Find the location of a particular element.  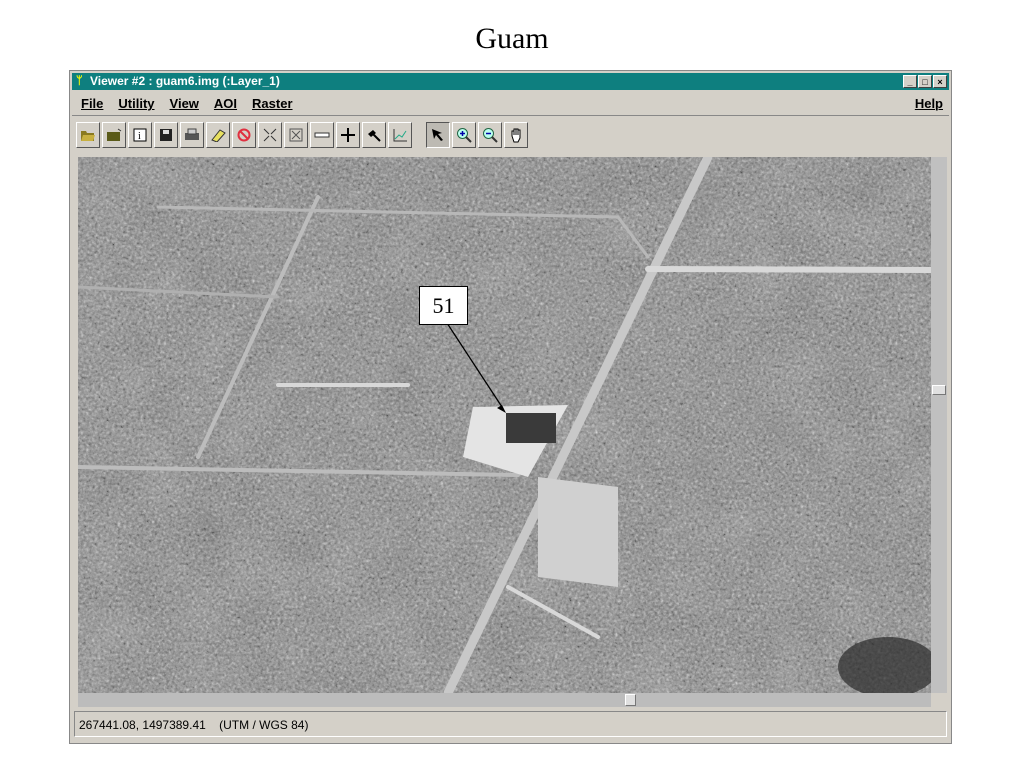

open-layer-button is located at coordinates (88, 135).